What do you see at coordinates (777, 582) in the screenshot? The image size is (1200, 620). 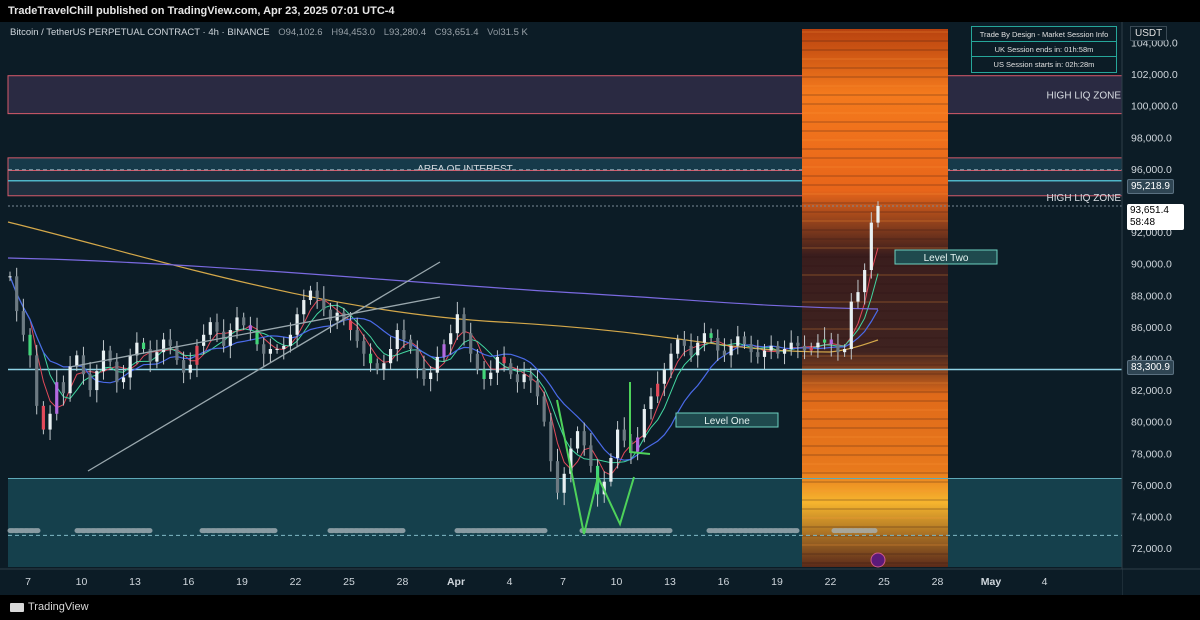 I see `x-tick-label: 19` at bounding box center [777, 582].